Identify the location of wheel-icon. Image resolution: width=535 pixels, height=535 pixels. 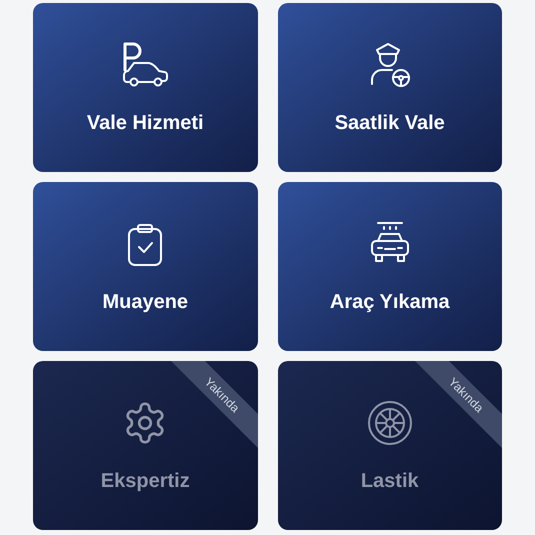
(389, 423).